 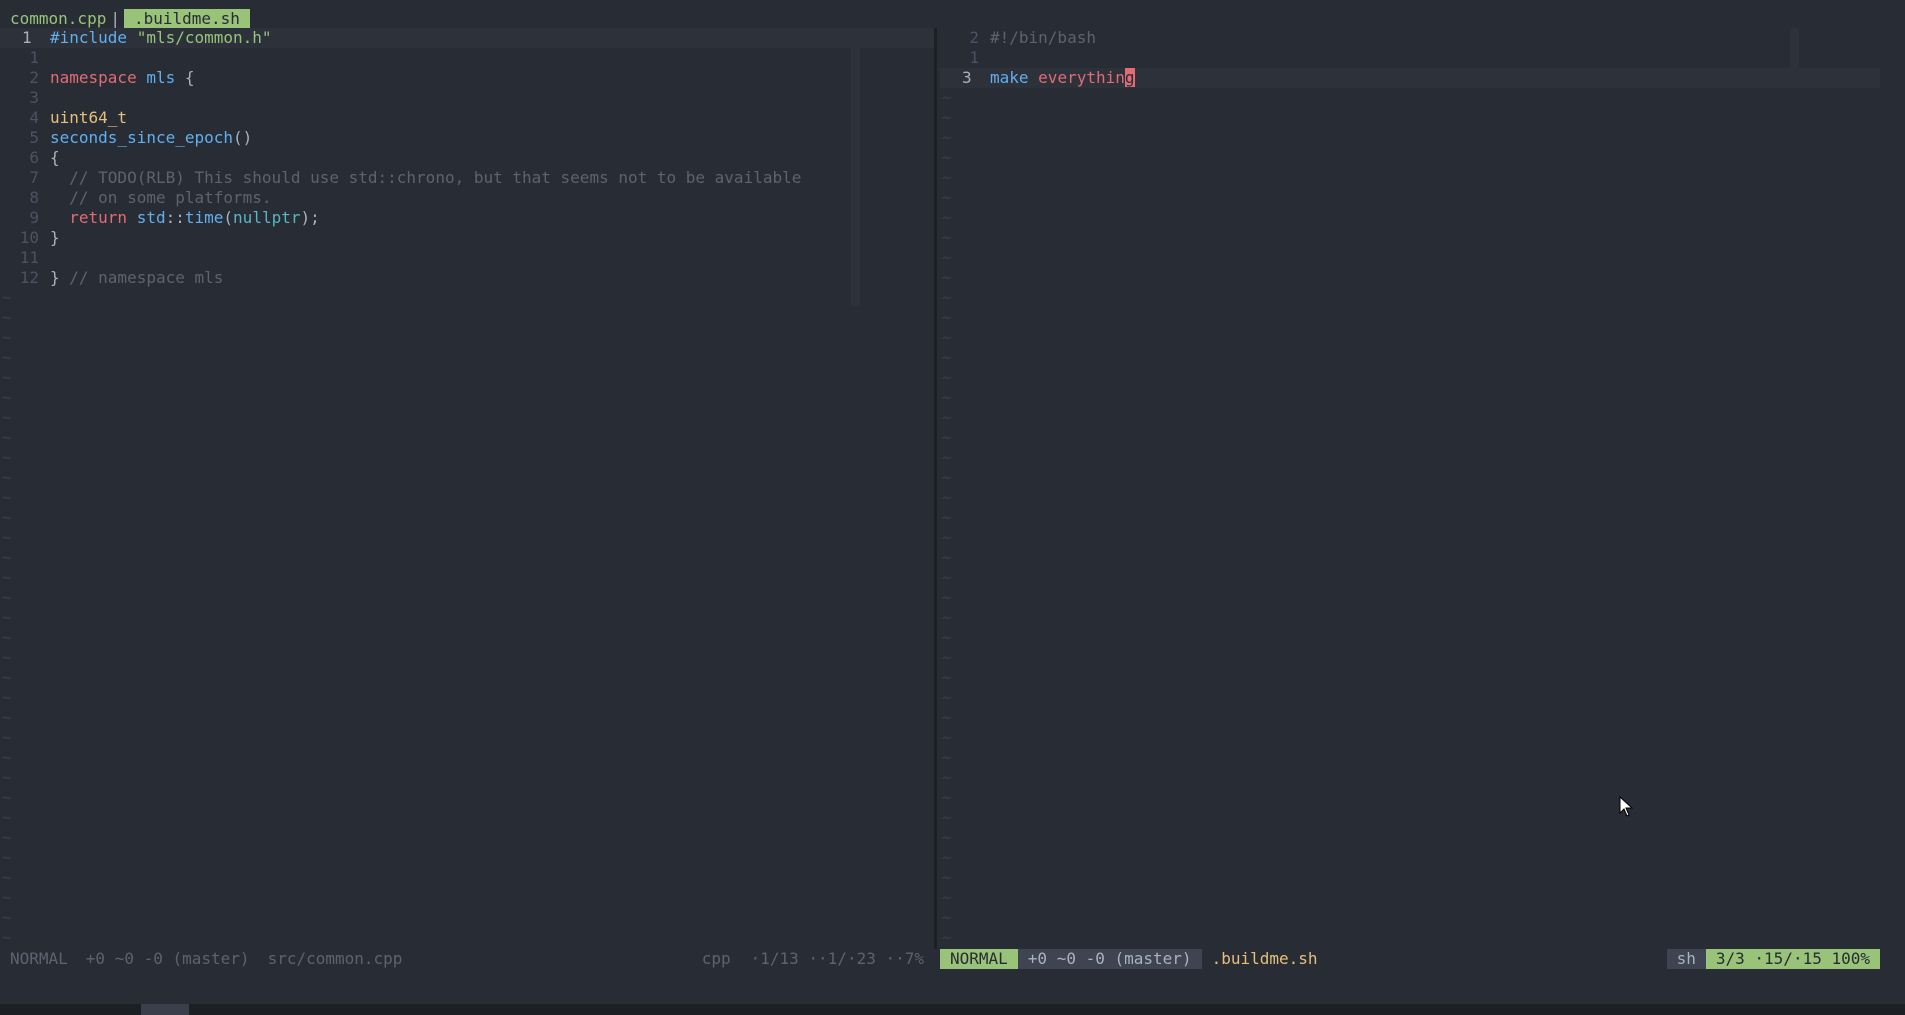 What do you see at coordinates (1081, 77) in the screenshot?
I see `code-token: everythin` at bounding box center [1081, 77].